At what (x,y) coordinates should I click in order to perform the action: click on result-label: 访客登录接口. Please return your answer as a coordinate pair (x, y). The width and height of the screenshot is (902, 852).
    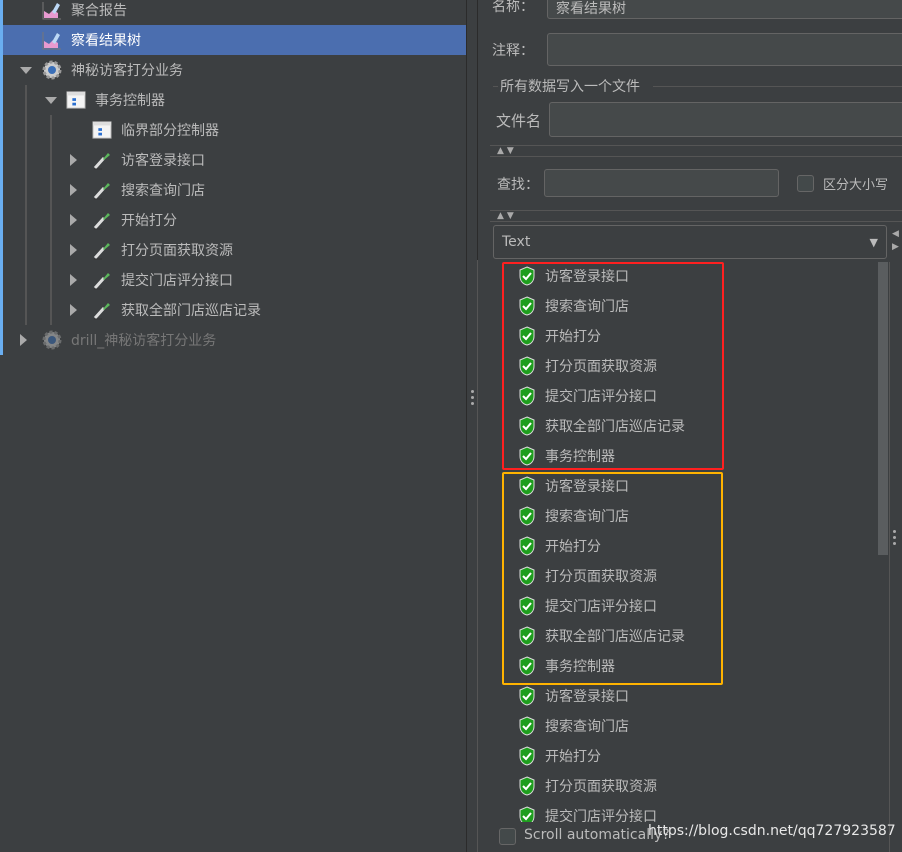
    Looking at the image, I should click on (587, 697).